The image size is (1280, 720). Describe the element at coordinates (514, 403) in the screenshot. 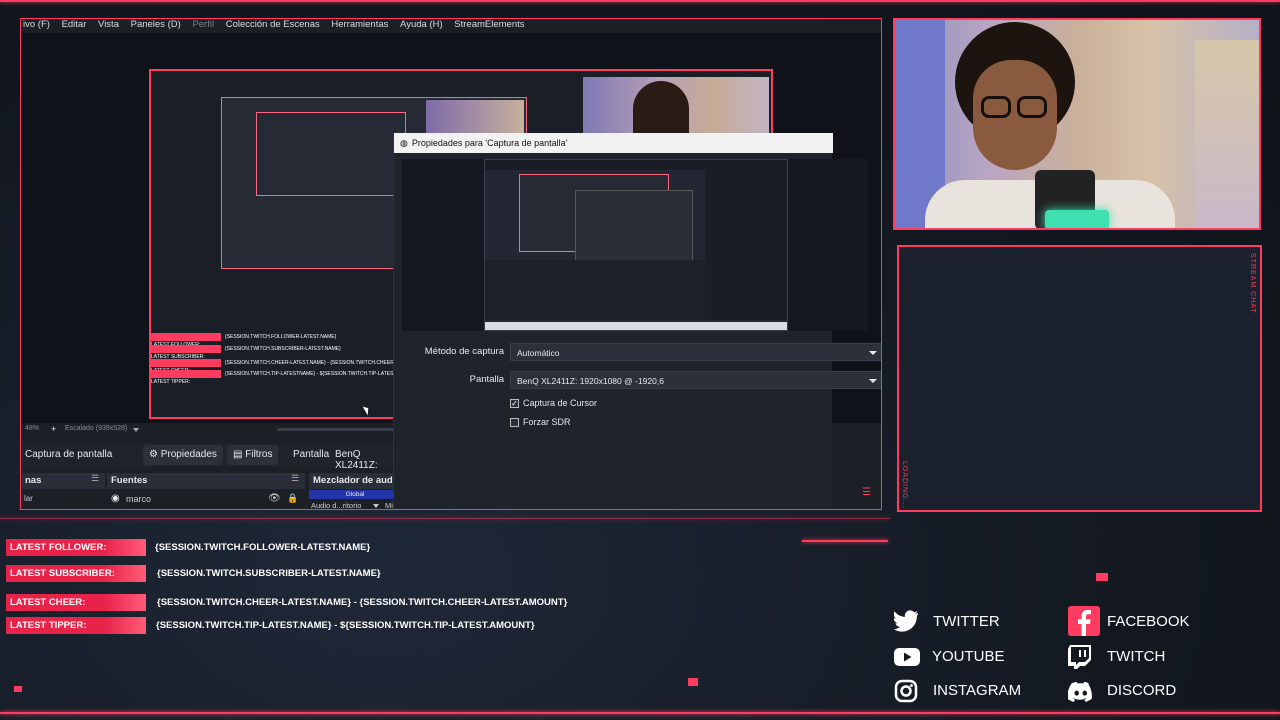

I see `capture-cursor-checkbox: ✓` at that location.